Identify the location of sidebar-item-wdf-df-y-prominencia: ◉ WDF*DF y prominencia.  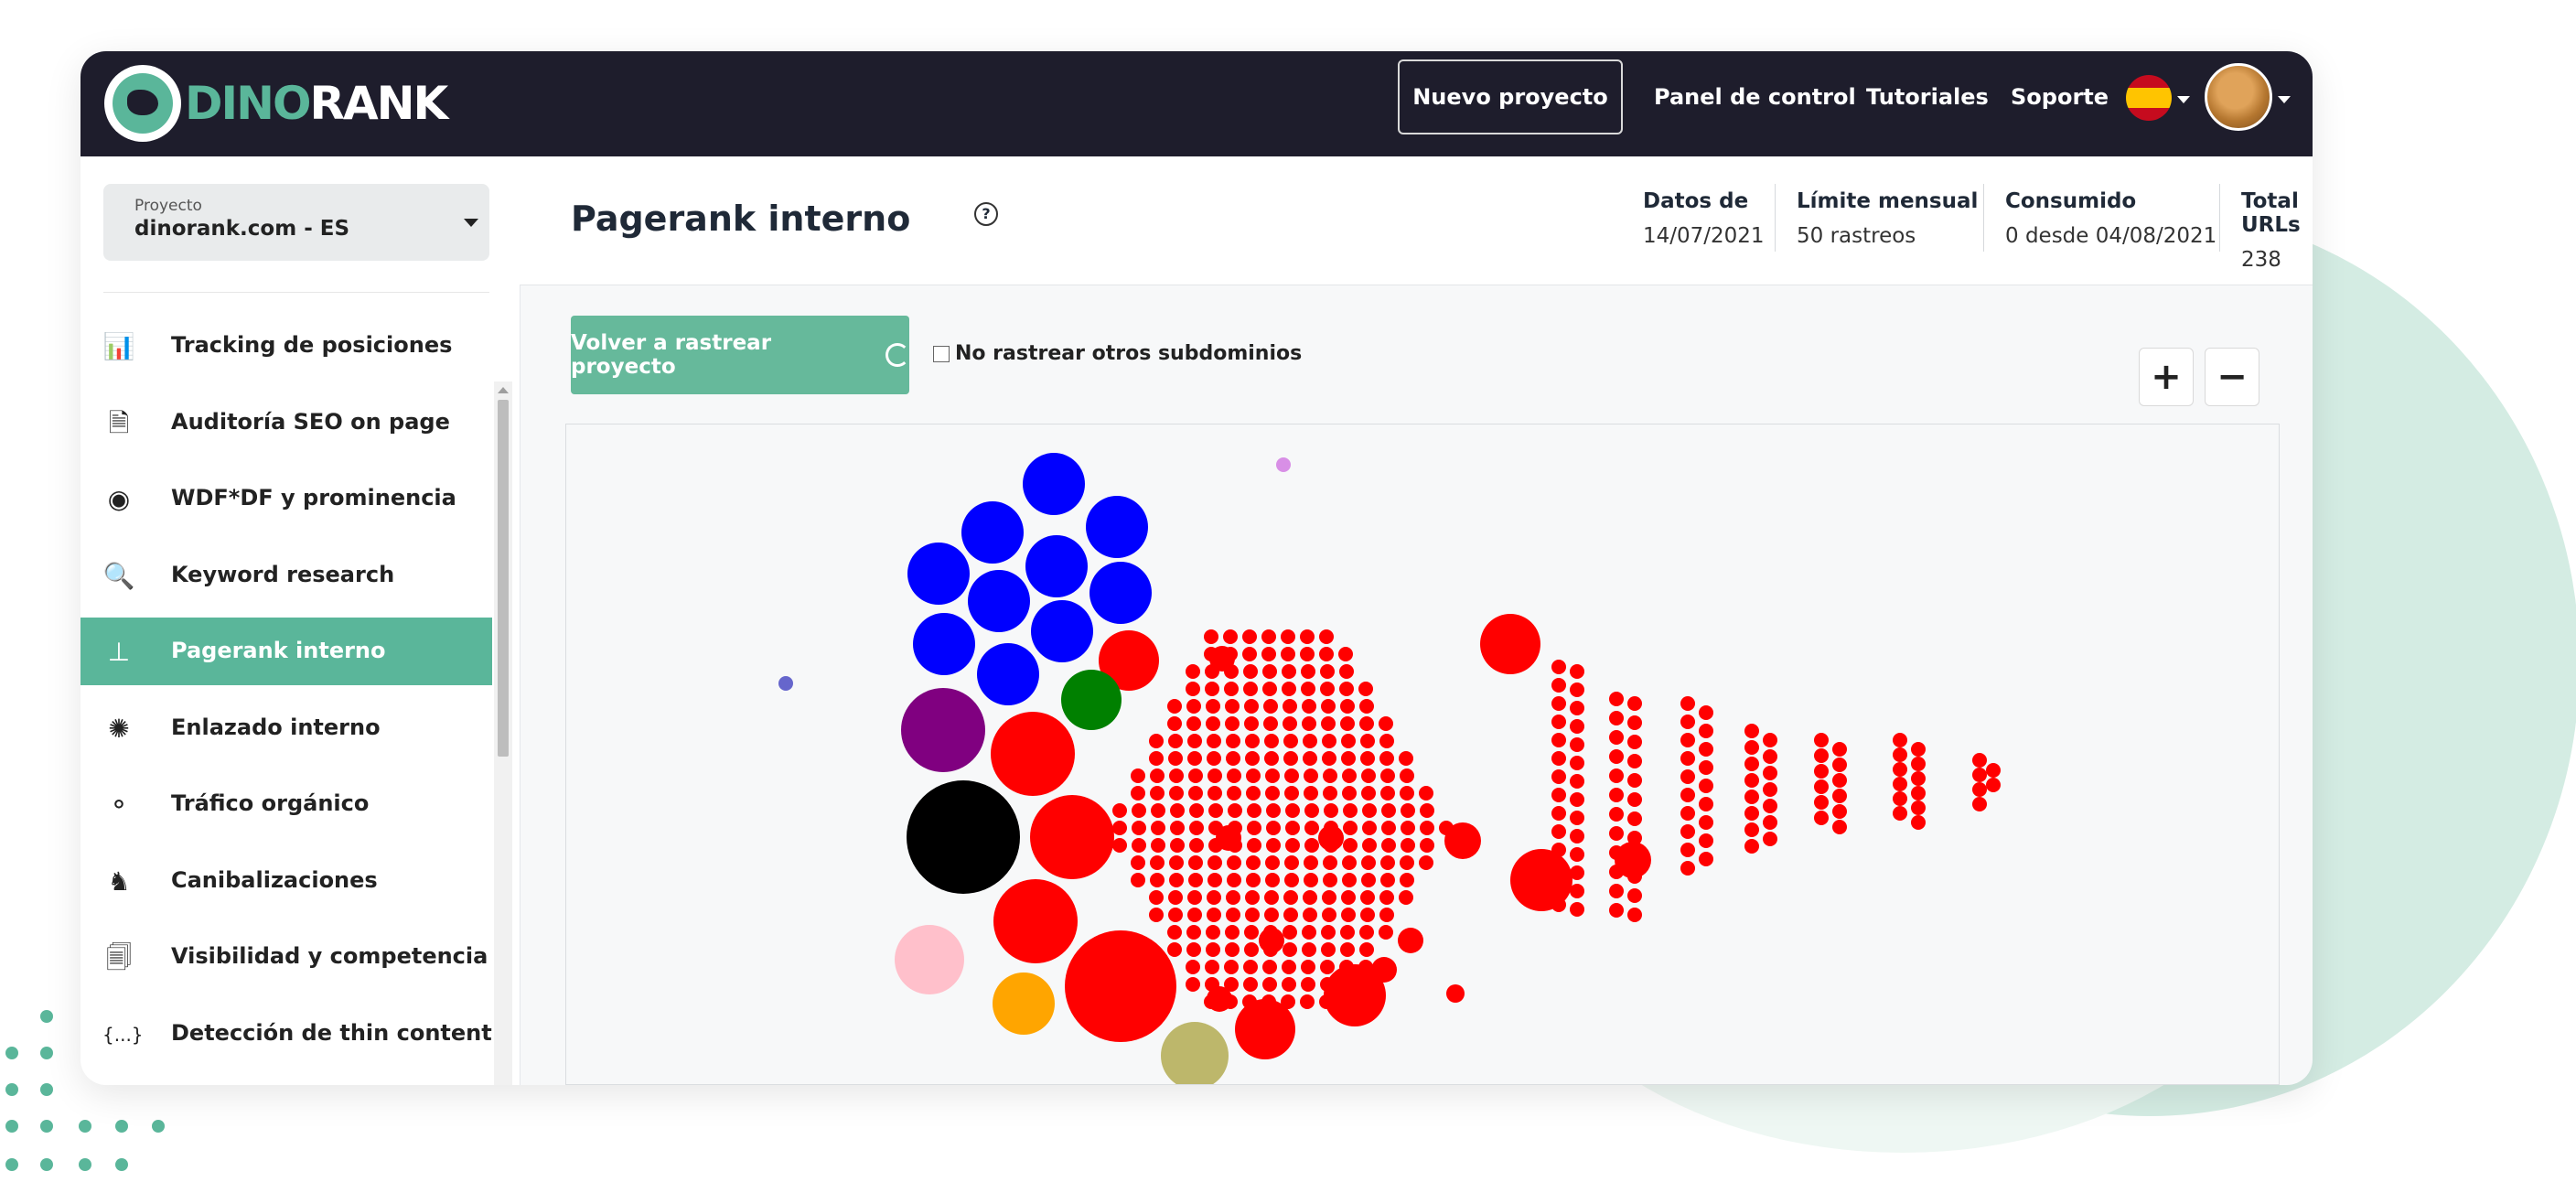
(286, 498).